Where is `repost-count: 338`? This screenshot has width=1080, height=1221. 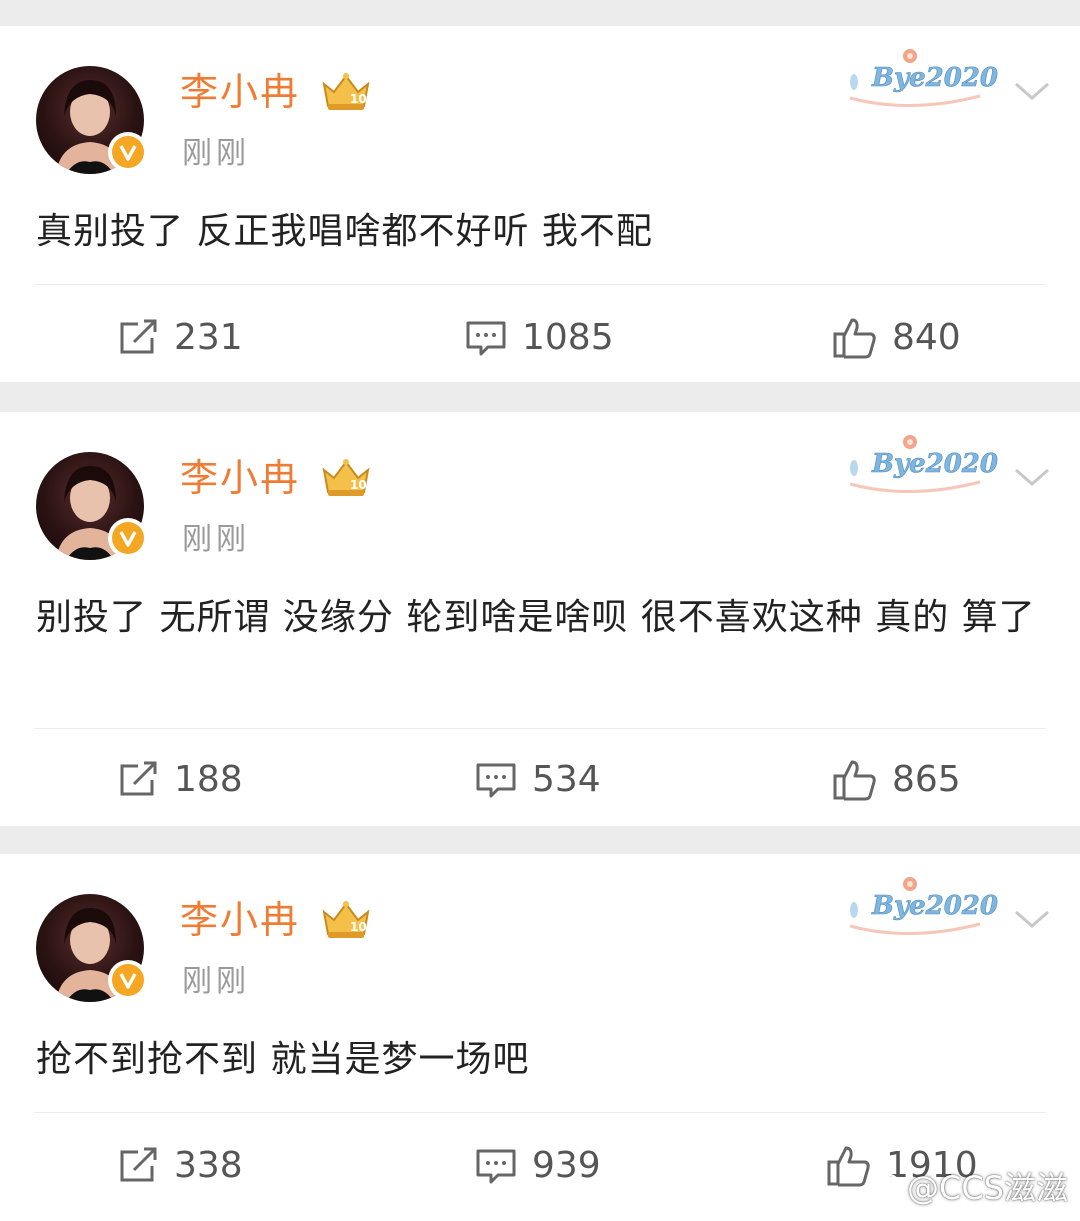
repost-count: 338 is located at coordinates (208, 1165).